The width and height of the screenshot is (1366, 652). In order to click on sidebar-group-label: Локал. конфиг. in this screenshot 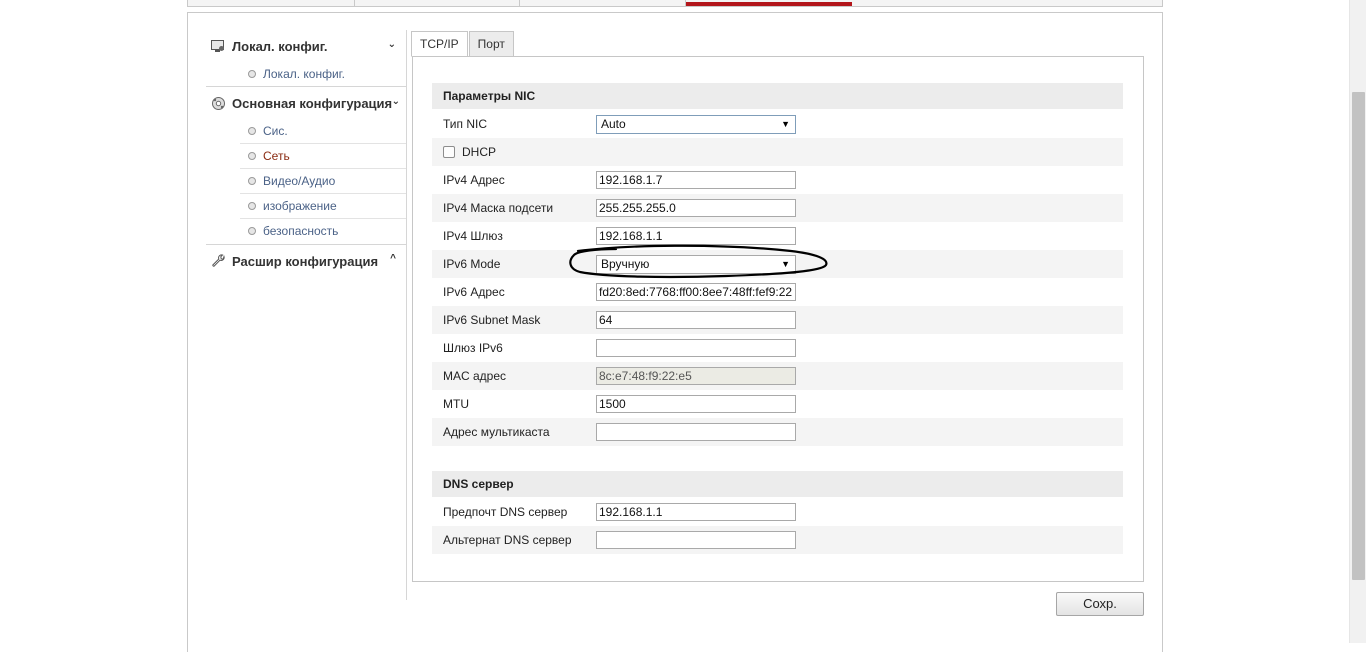, I will do `click(280, 46)`.